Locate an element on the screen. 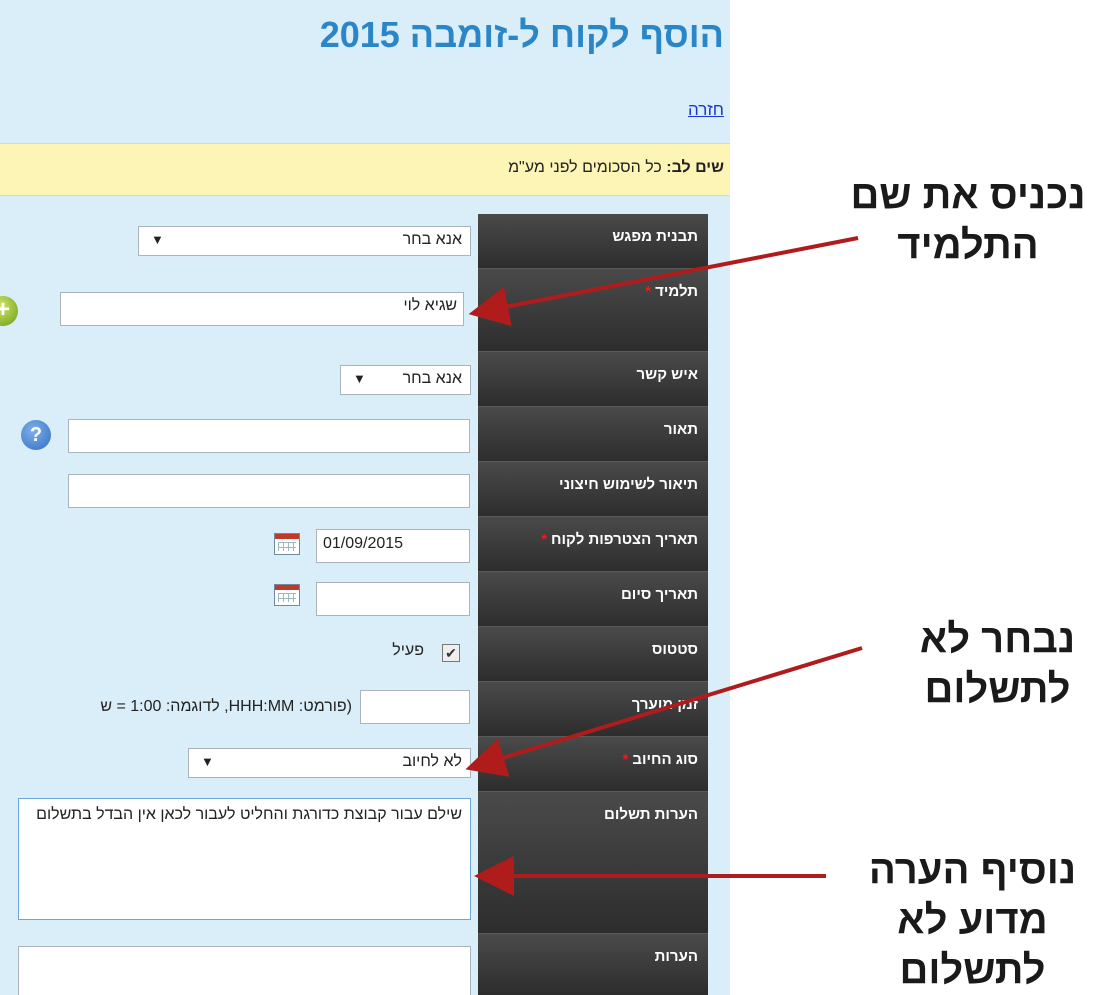 This screenshot has height=995, width=1105. arrow-to-student is located at coordinates (663, 281).